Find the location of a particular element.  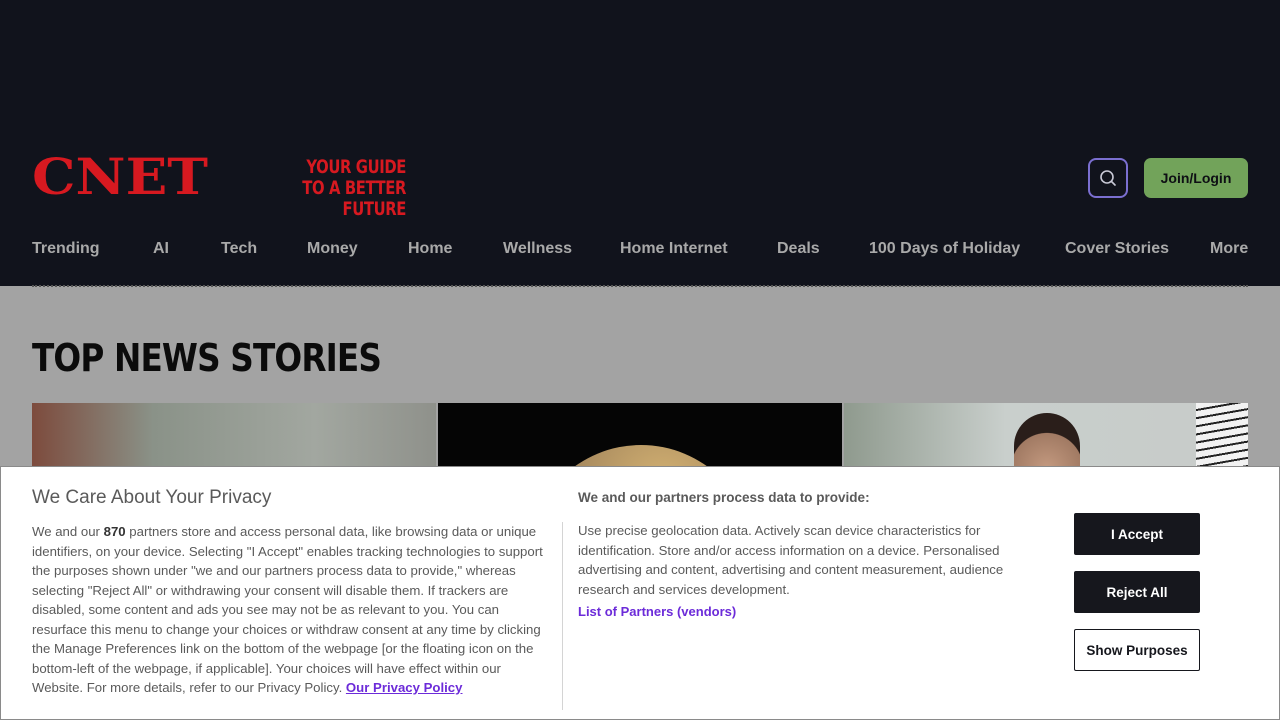

planet-image is located at coordinates (641, 456).